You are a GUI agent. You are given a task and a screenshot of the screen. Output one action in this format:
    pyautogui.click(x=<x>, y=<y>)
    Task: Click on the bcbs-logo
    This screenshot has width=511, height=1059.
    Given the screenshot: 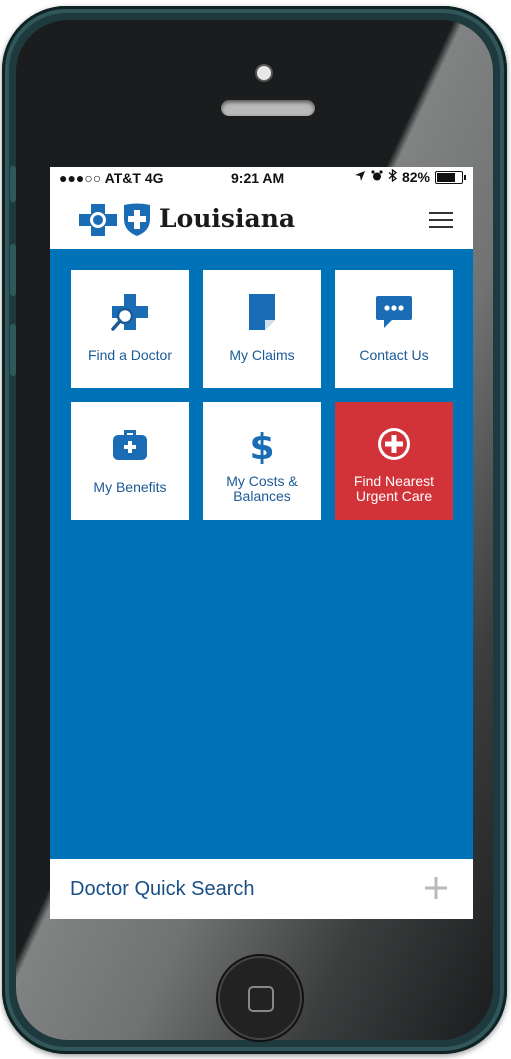 What is the action you would take?
    pyautogui.click(x=115, y=222)
    